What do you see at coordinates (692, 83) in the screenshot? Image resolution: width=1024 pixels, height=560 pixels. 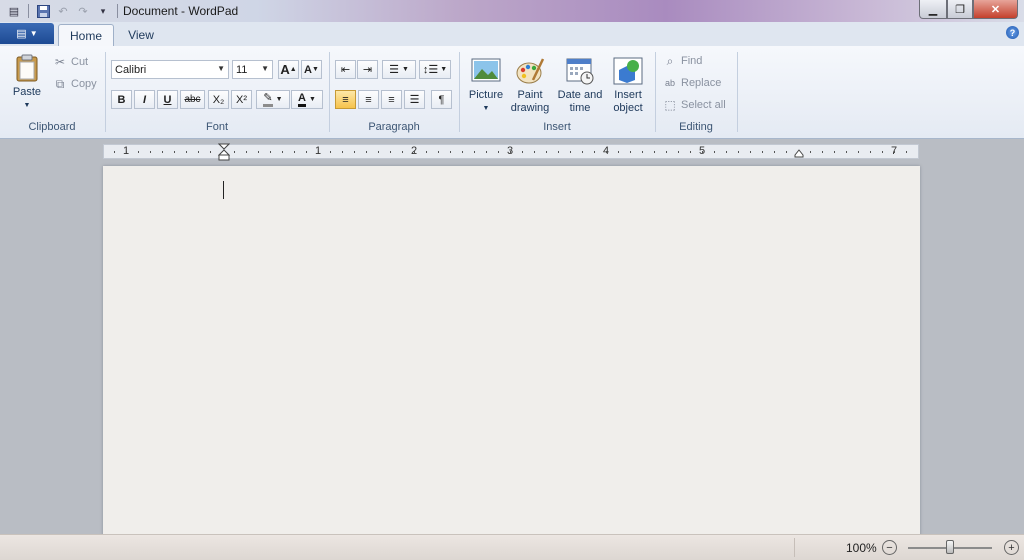 I see `replace-button: ab Replace` at bounding box center [692, 83].